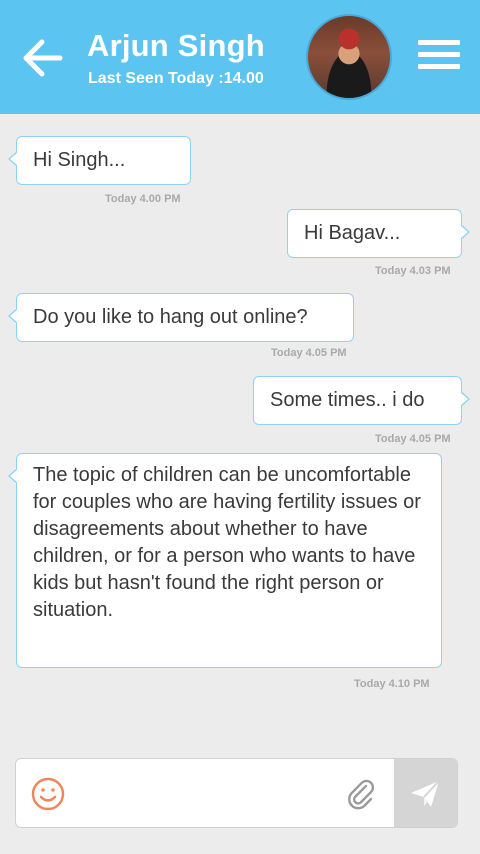 The image size is (480, 854). Describe the element at coordinates (170, 317) in the screenshot. I see `message-text: Do you like to hang out online?` at that location.